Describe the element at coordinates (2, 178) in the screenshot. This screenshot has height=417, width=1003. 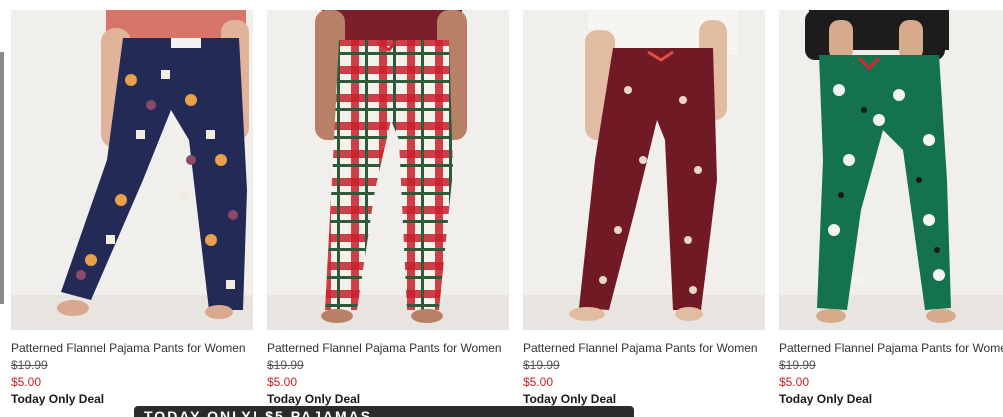
I see `scroll-edge` at that location.